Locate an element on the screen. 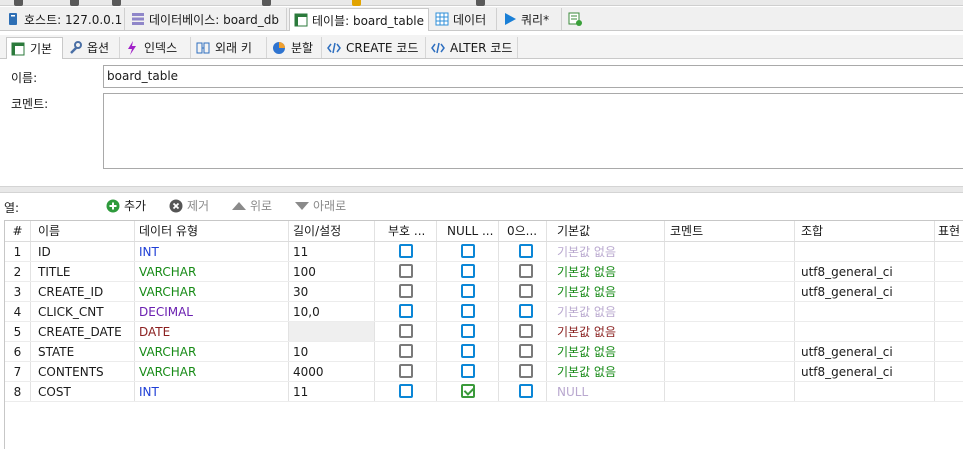 This screenshot has height=449, width=963. add-column-button: 추가 is located at coordinates (126, 205).